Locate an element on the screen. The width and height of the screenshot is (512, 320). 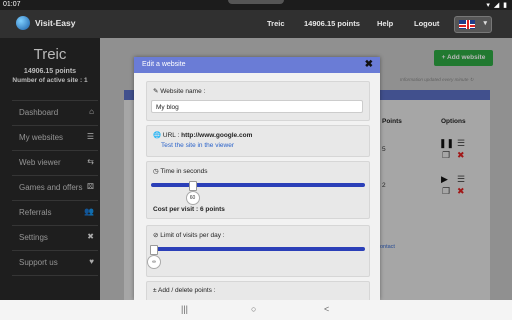
points-label-text: Add / delete points : is located at coordinates (187, 290).